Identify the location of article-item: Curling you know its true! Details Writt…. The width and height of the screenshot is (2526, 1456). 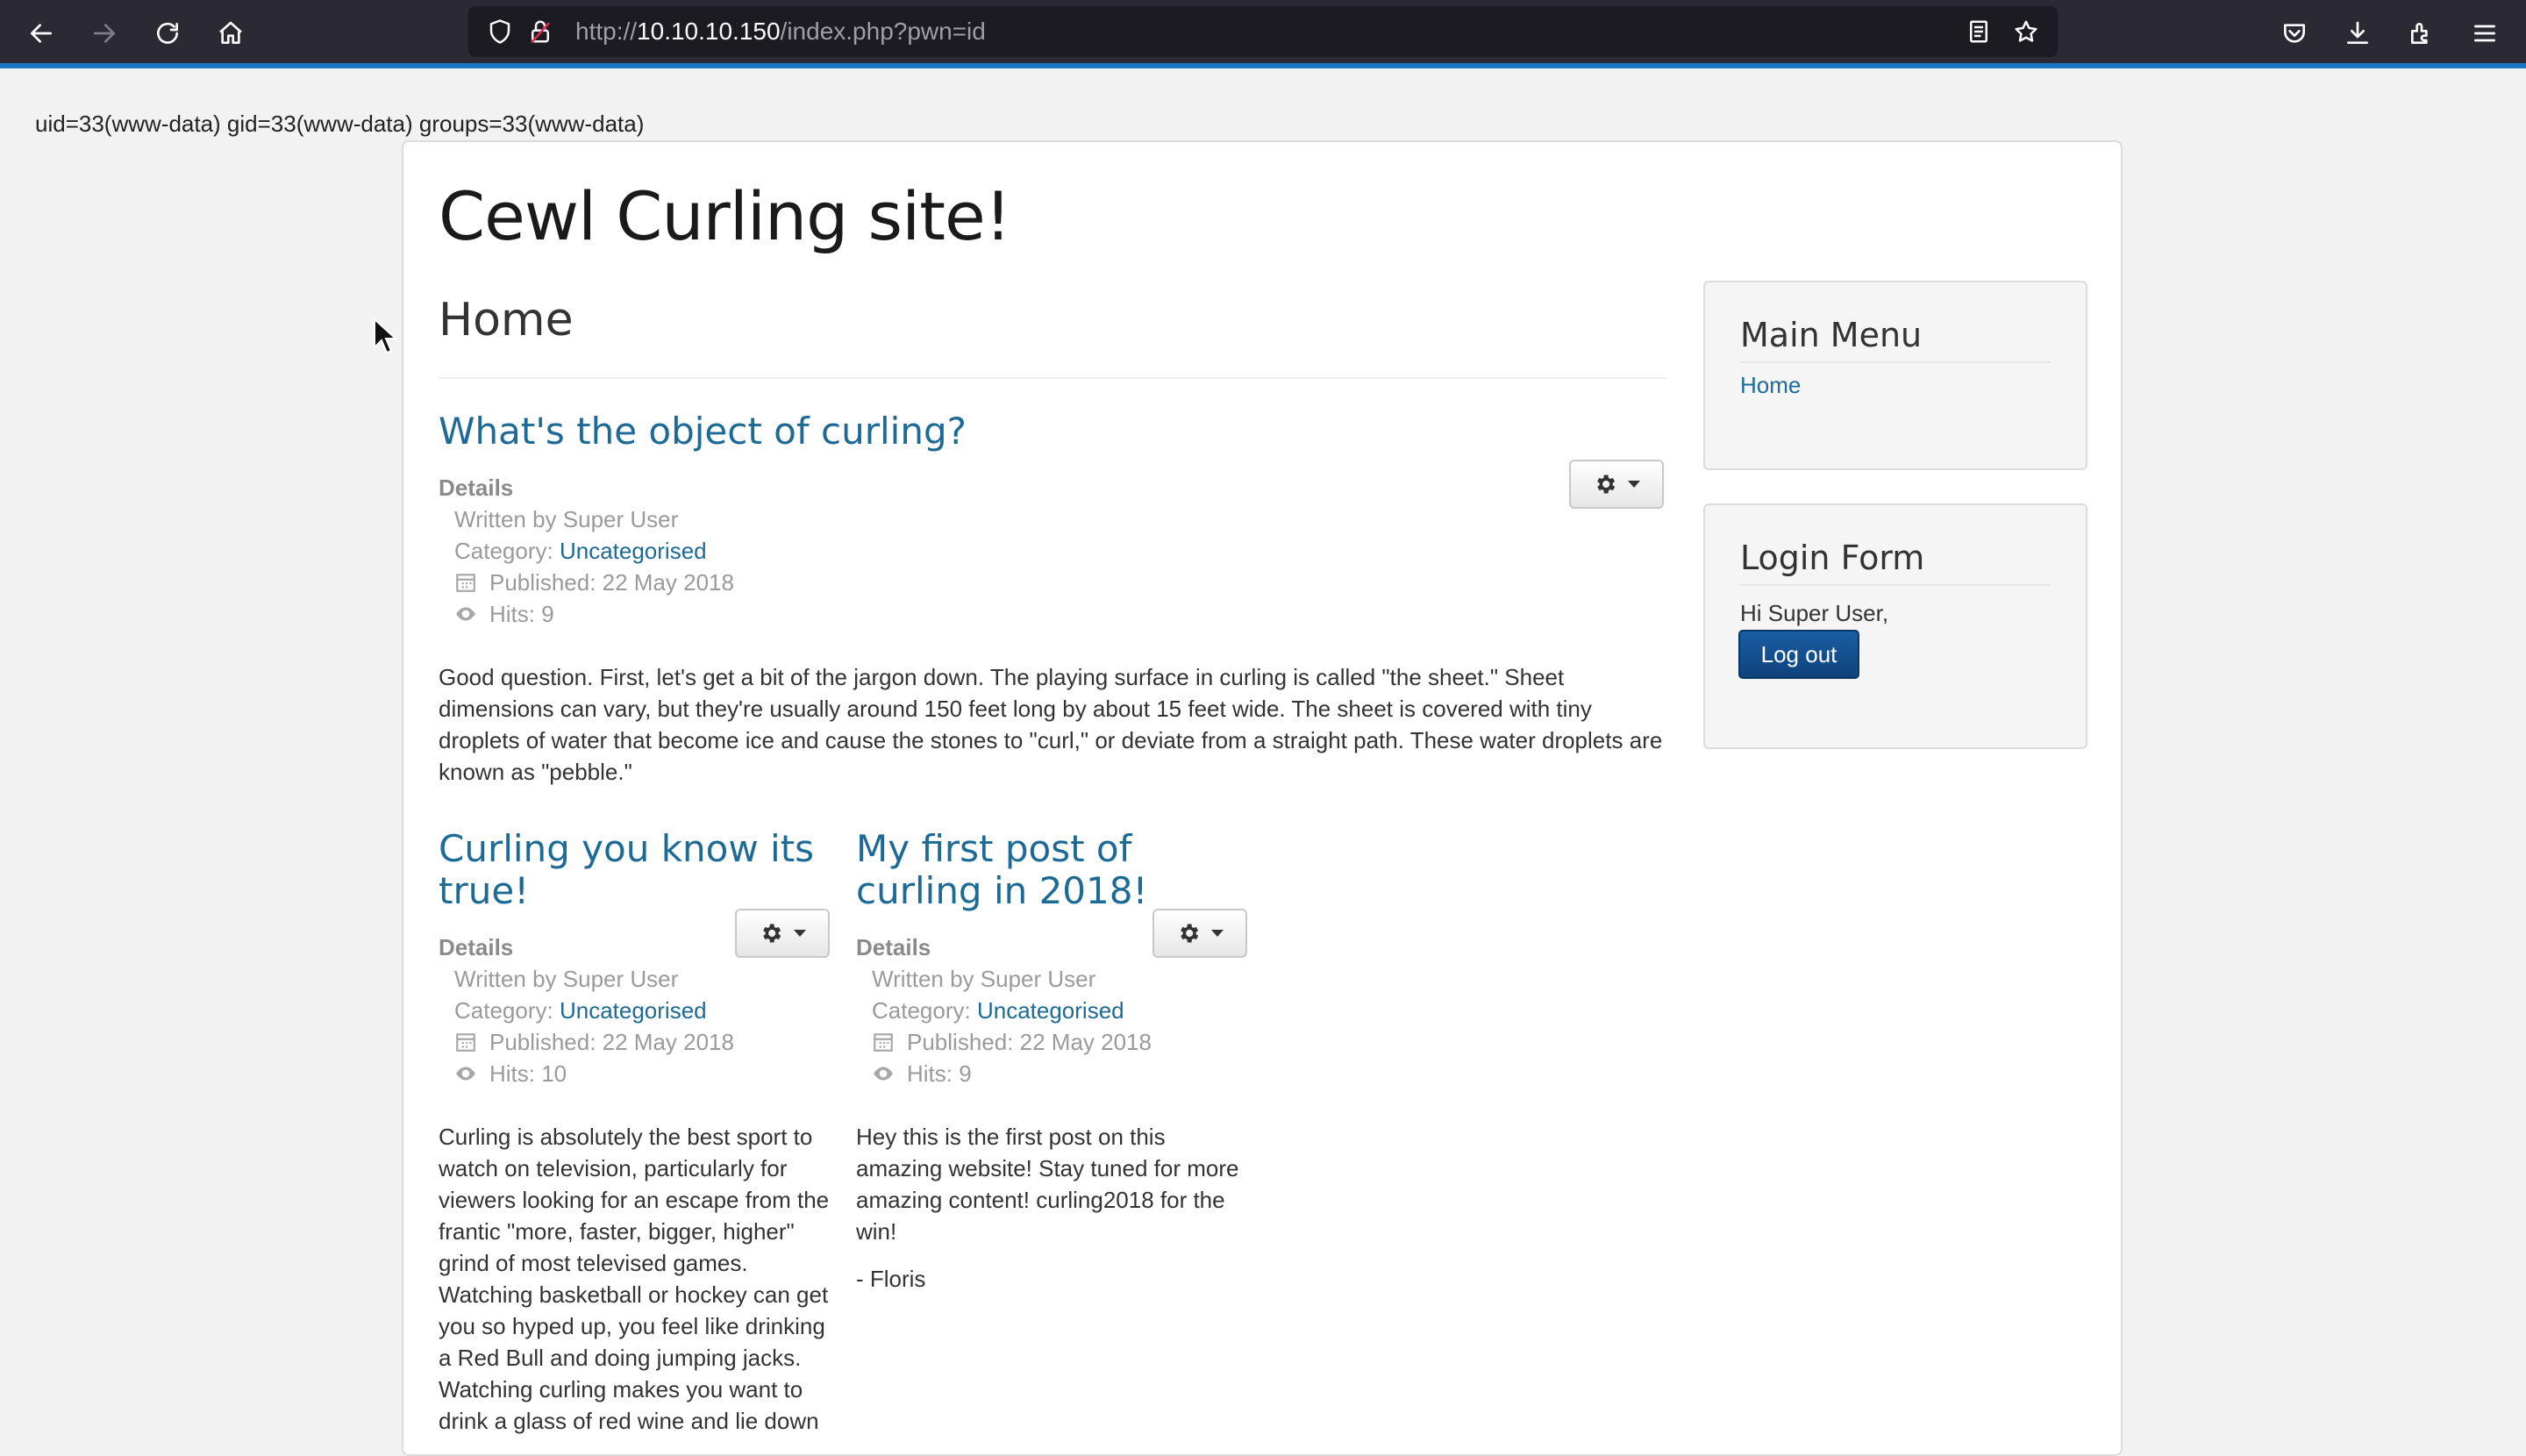
(635, 1132).